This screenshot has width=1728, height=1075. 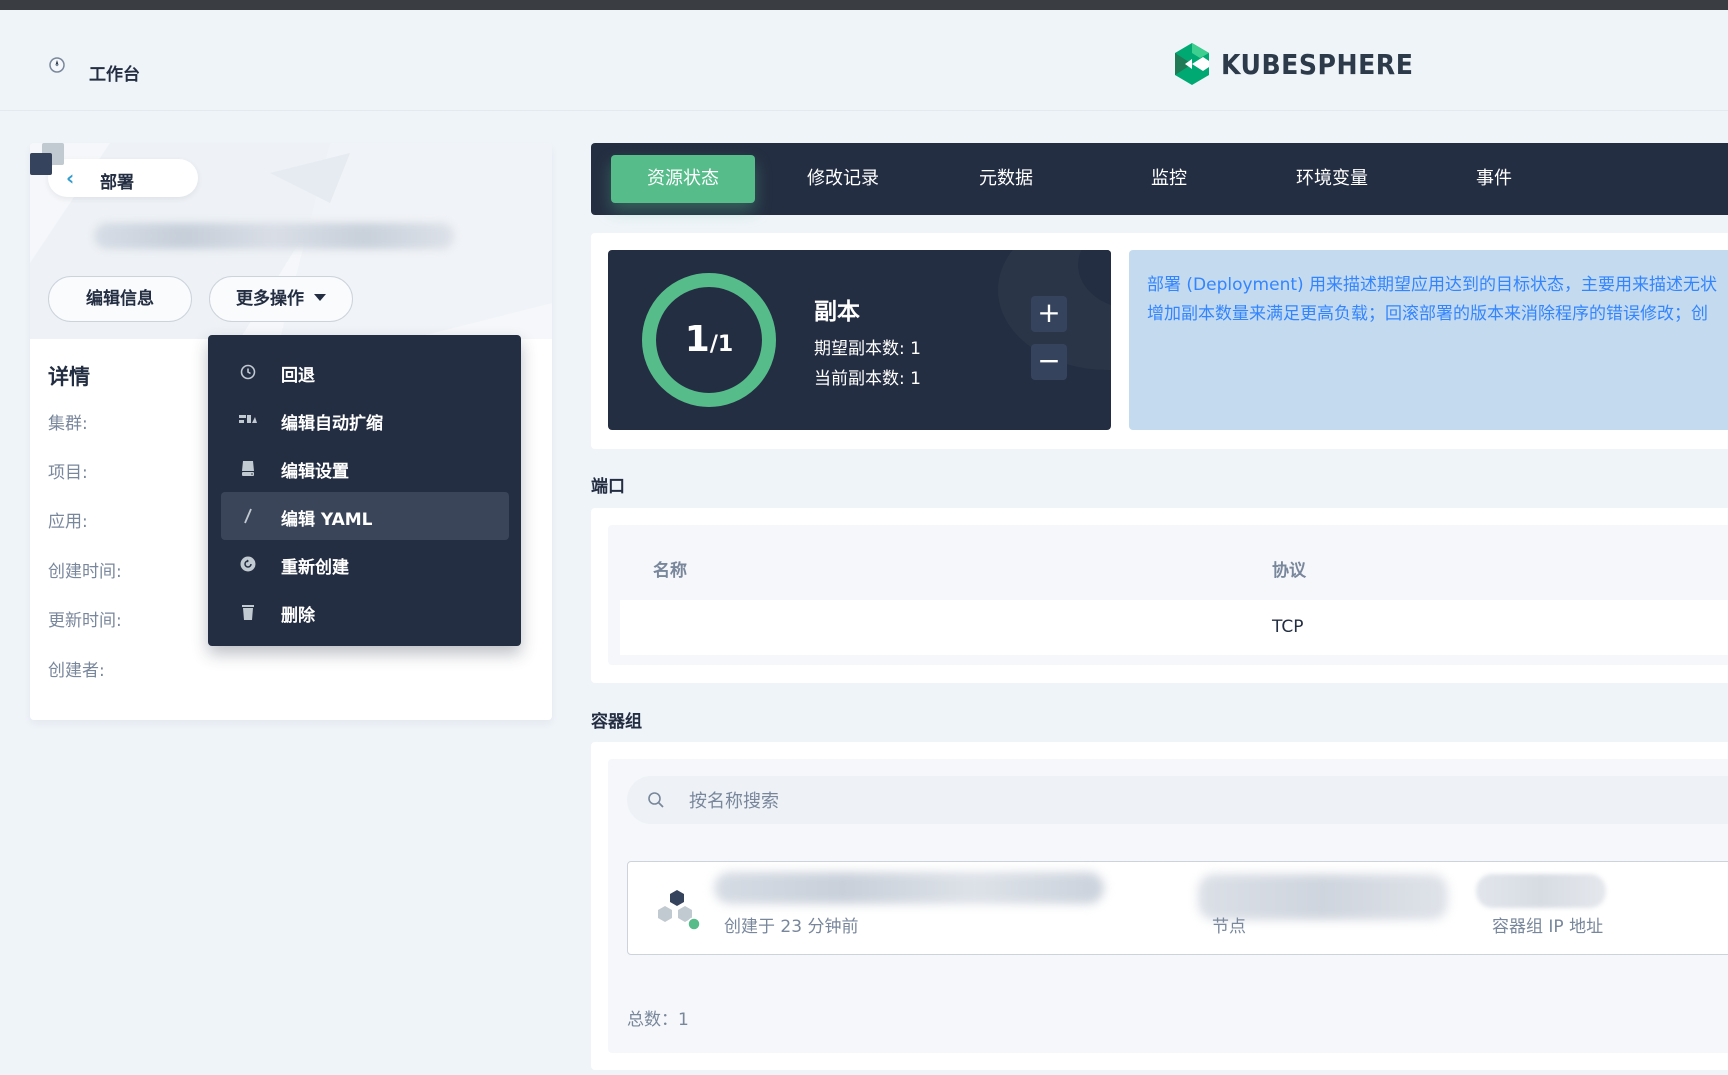 What do you see at coordinates (1289, 571) in the screenshot?
I see `ports-header-protocol: 协议` at bounding box center [1289, 571].